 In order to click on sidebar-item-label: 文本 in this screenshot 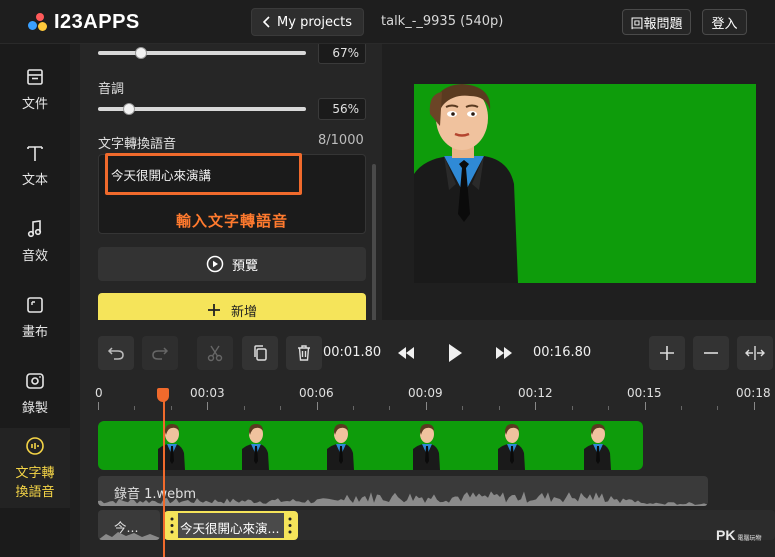, I will do `click(34, 180)`.